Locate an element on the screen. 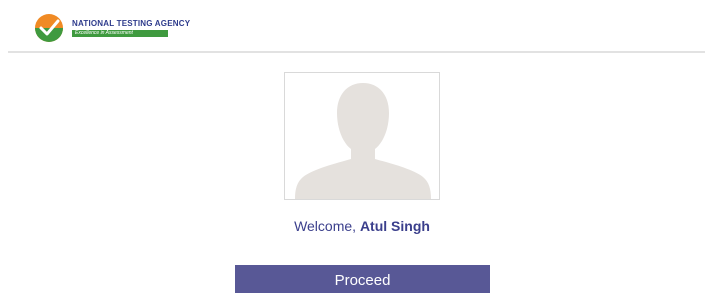 The image size is (705, 293). user-silhouette-icon is located at coordinates (363, 141).